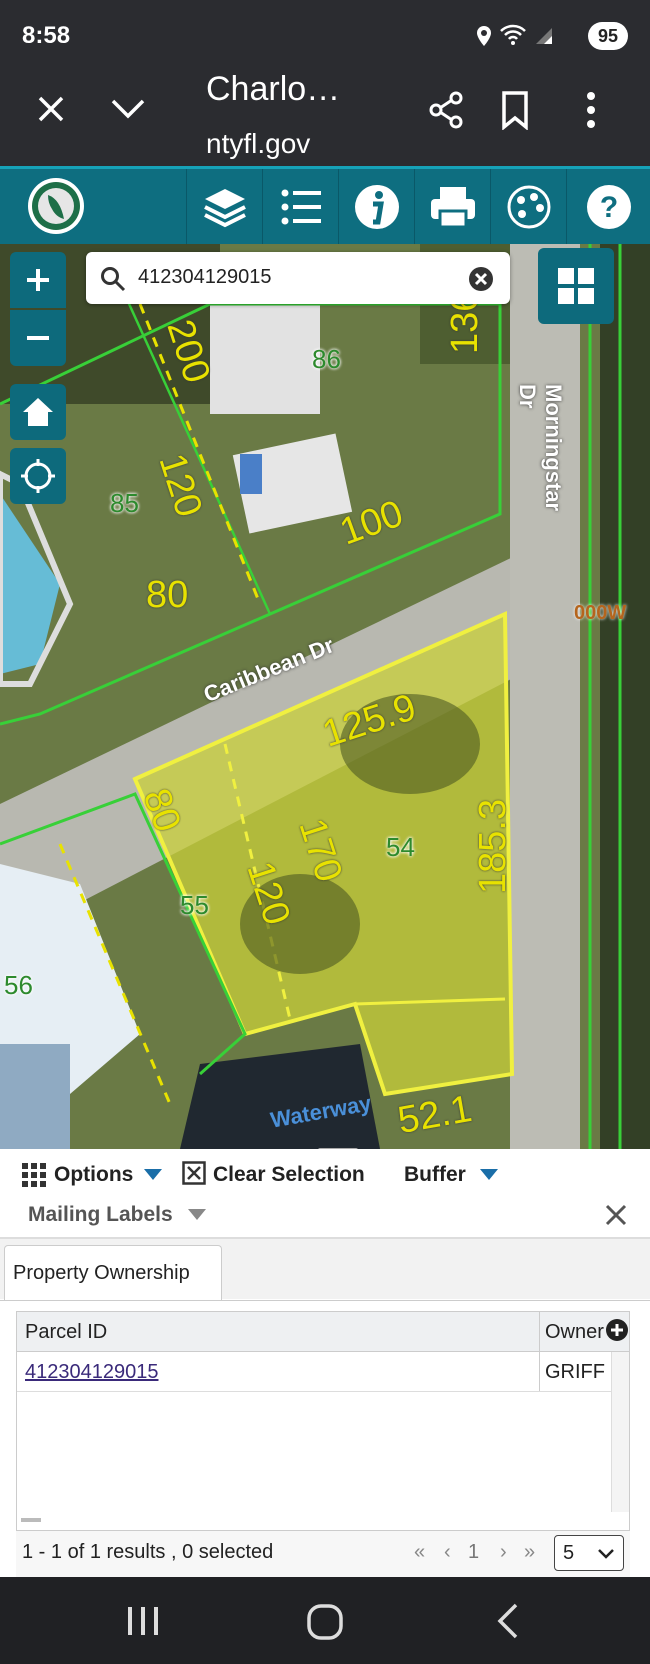 Image resolution: width=650 pixels, height=1664 pixels. I want to click on page-size-select: 5, so click(589, 1553).